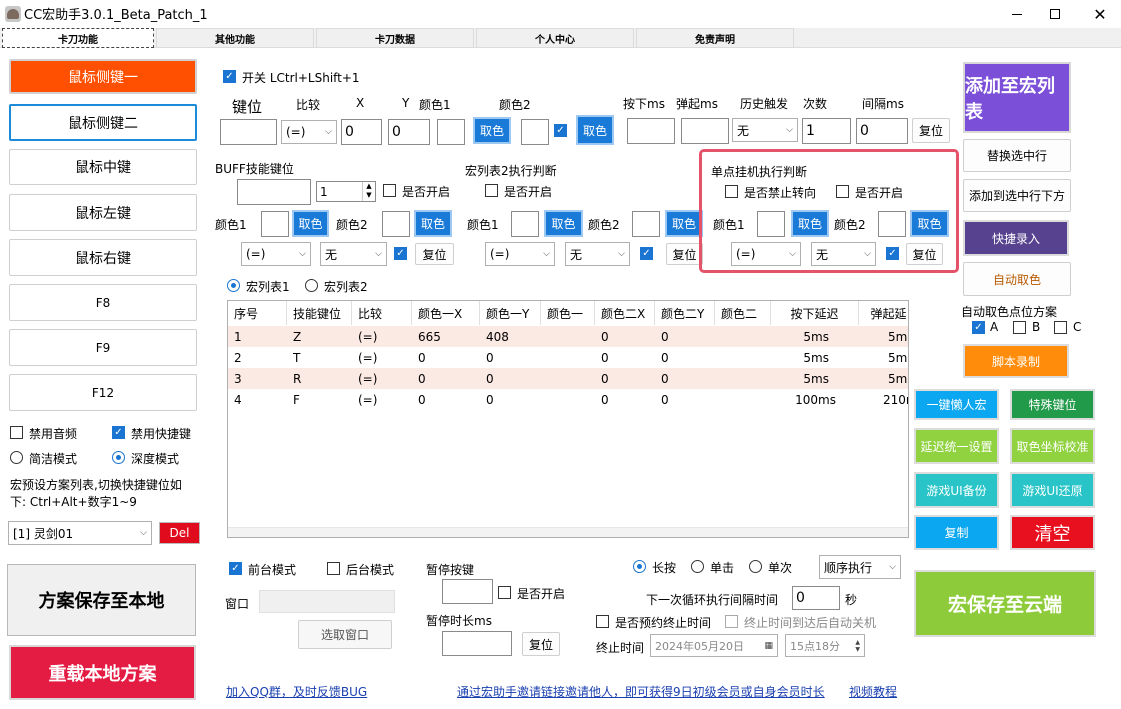 The image size is (1121, 709). Describe the element at coordinates (714, 645) in the screenshot. I see `end-date-picker: 2024年05月20日 ▦` at that location.